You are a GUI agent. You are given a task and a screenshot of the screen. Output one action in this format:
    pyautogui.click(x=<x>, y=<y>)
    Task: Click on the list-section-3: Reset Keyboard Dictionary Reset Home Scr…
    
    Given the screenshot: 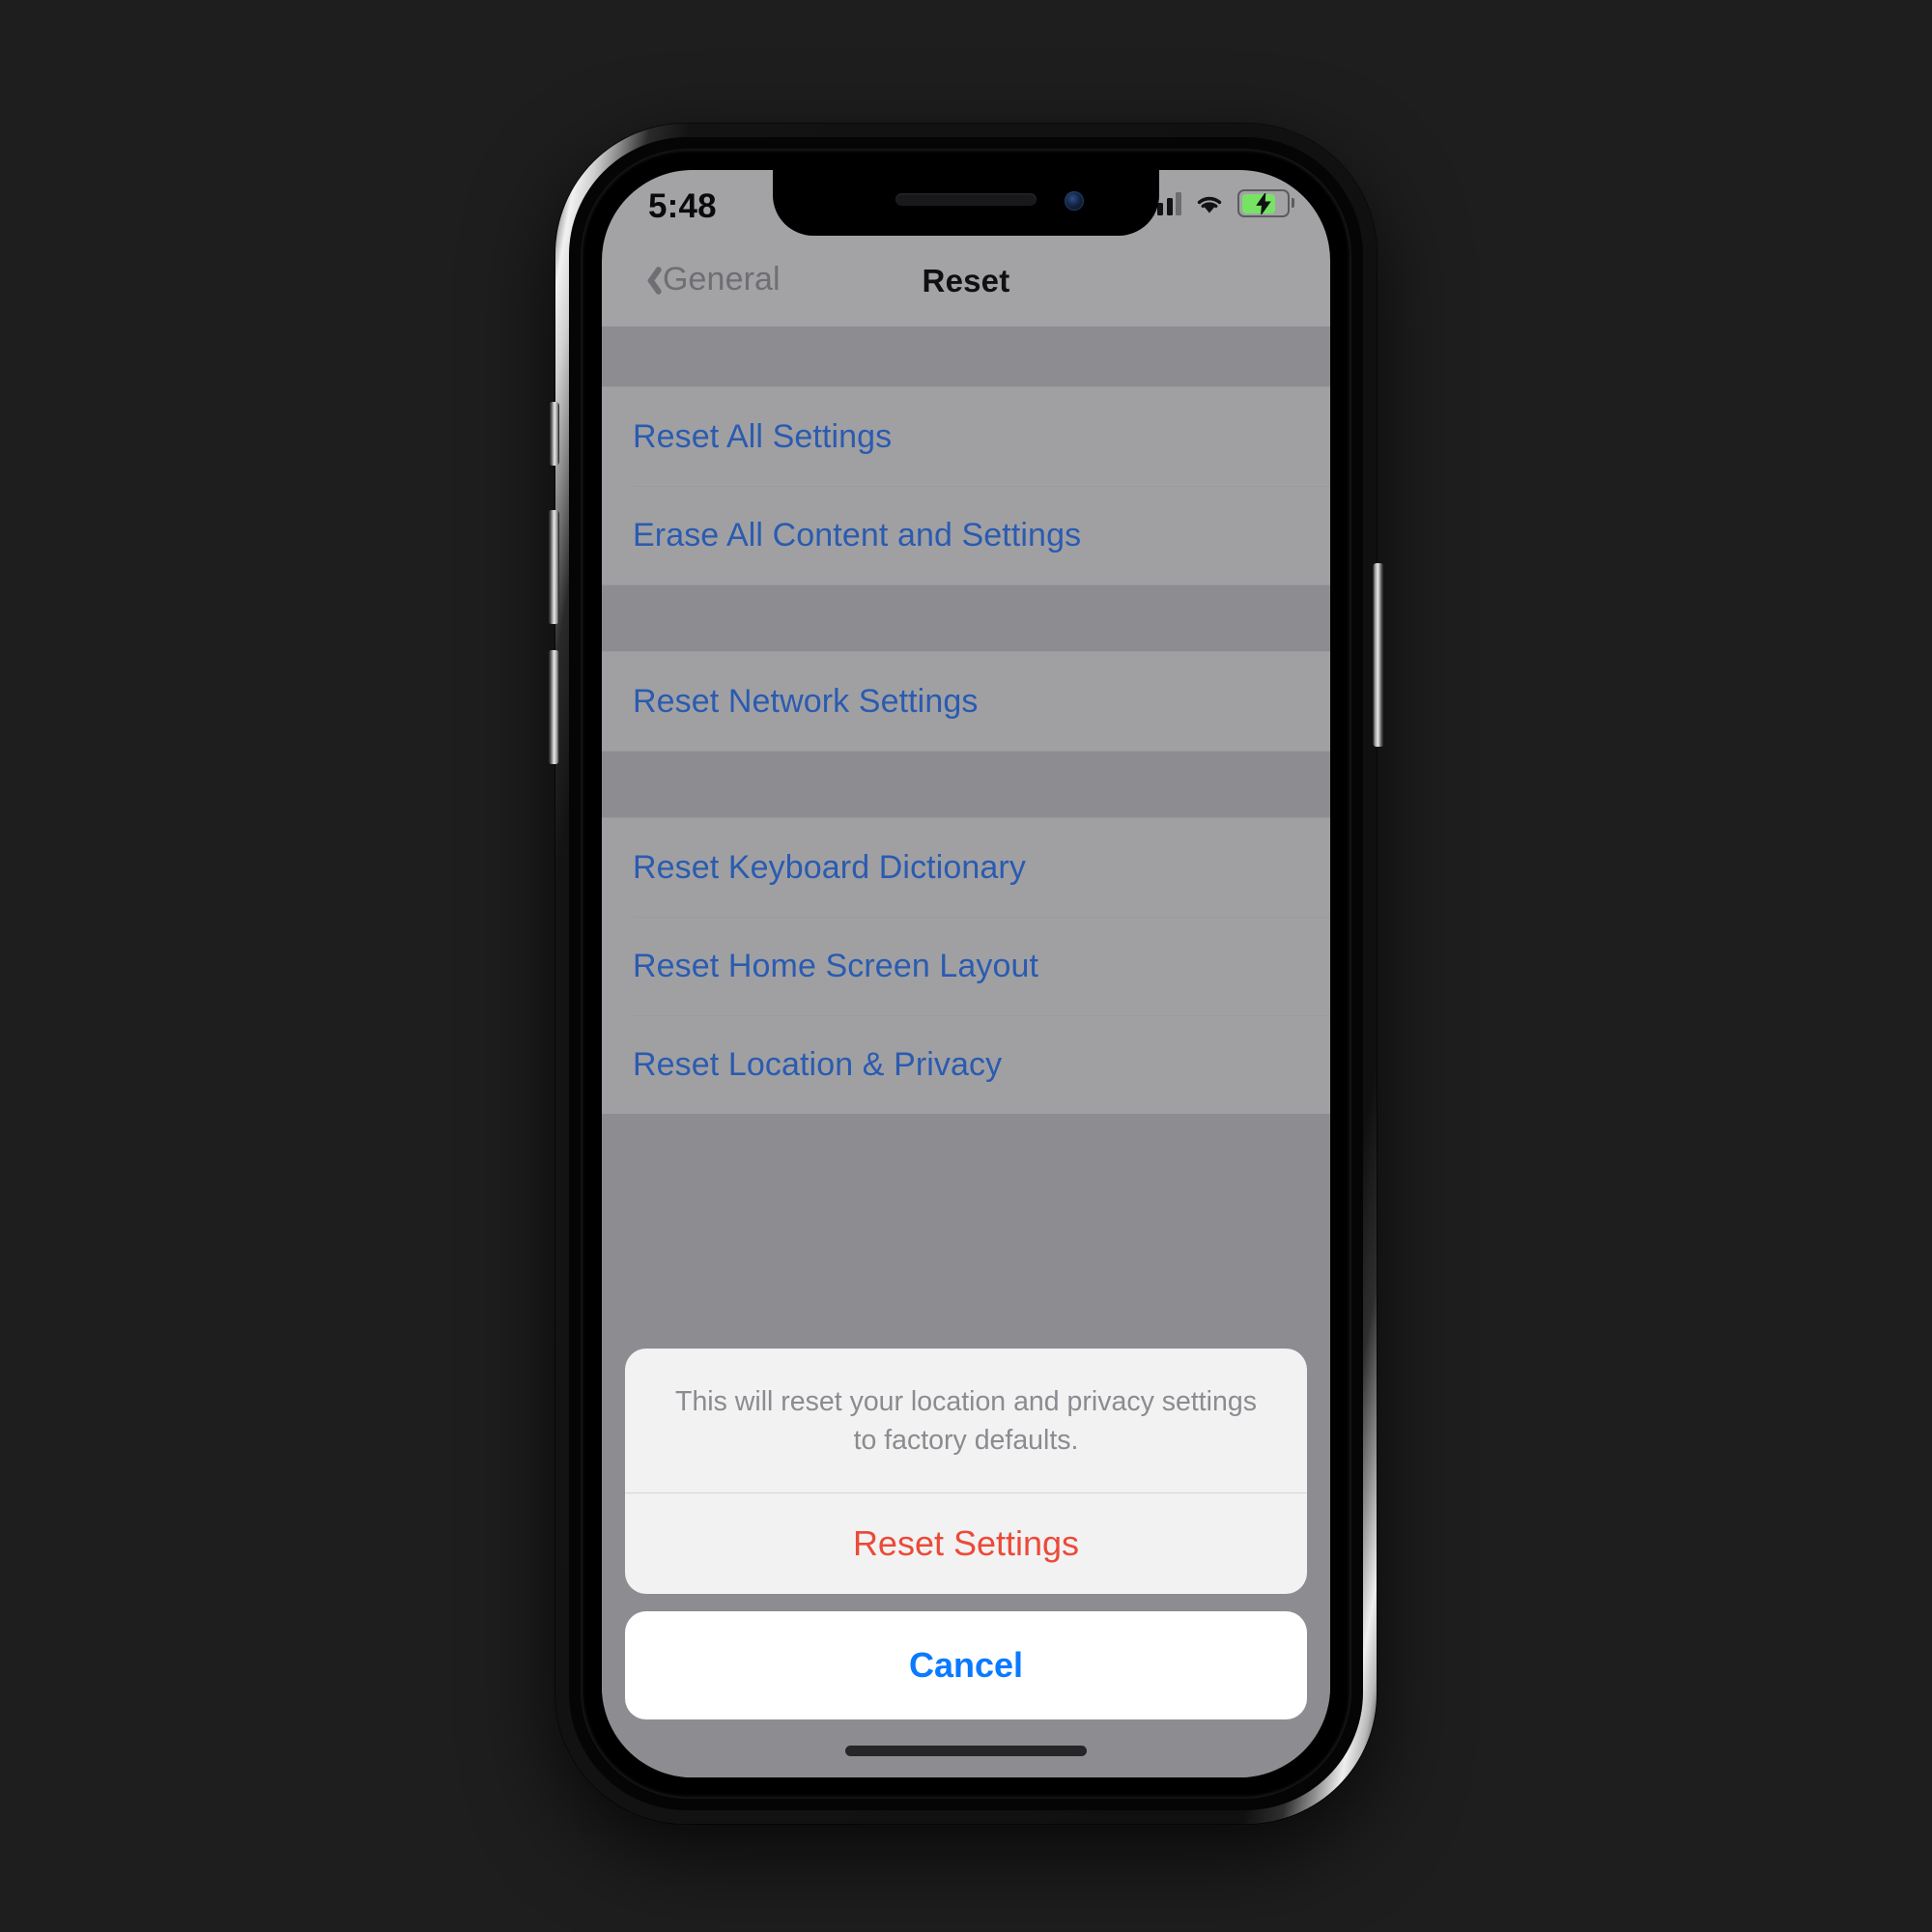 What is the action you would take?
    pyautogui.click(x=966, y=966)
    